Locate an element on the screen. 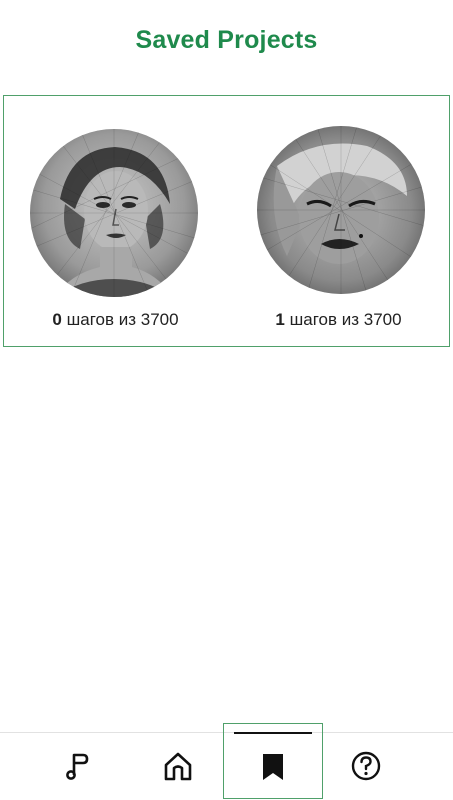 The width and height of the screenshot is (453, 800). help-icon is located at coordinates (366, 766).